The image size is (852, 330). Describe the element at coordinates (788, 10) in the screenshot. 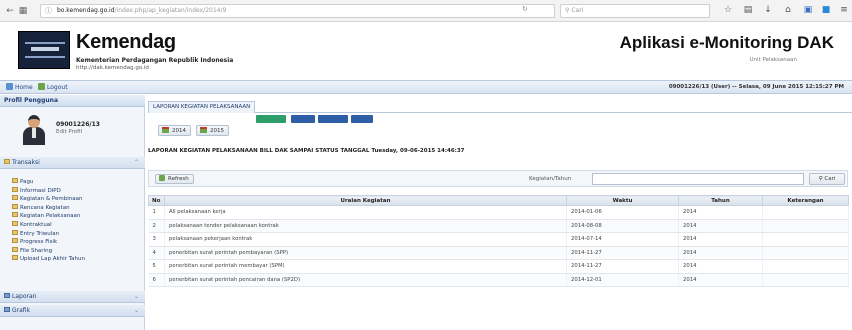

I see `home-icon: ⌂` at that location.